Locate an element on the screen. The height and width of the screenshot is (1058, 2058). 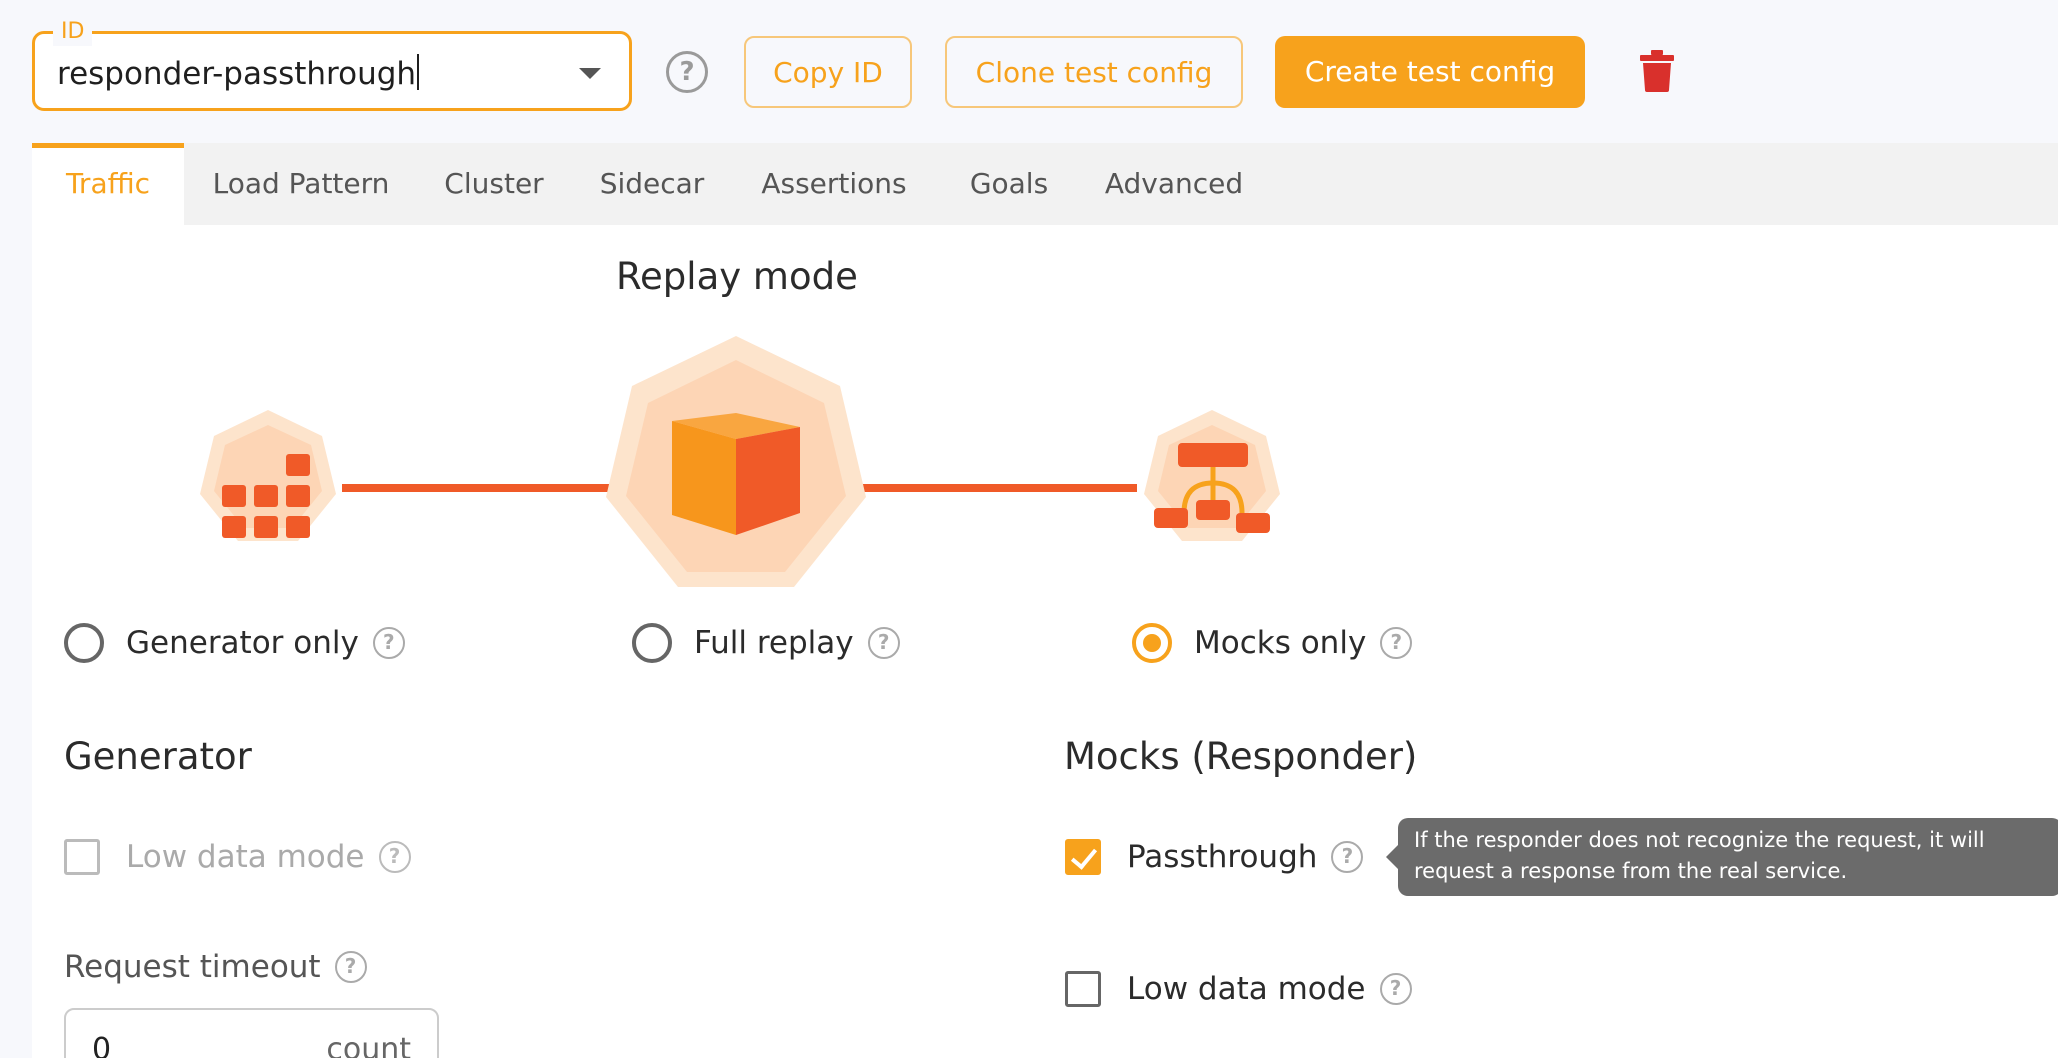
id-field: ID responder-passthrough is located at coordinates (332, 64).